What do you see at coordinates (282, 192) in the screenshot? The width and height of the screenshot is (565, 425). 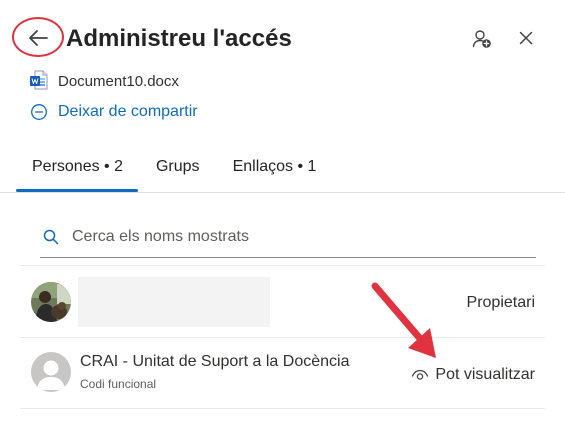 I see `tabs-divider` at bounding box center [282, 192].